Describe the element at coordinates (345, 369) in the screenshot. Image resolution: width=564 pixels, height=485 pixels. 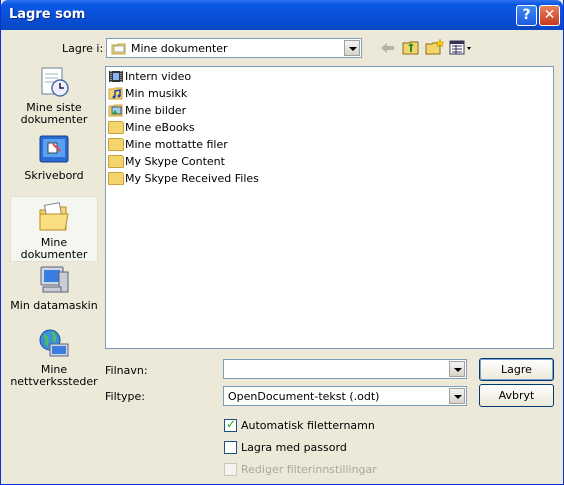
I see `filename-combo` at that location.